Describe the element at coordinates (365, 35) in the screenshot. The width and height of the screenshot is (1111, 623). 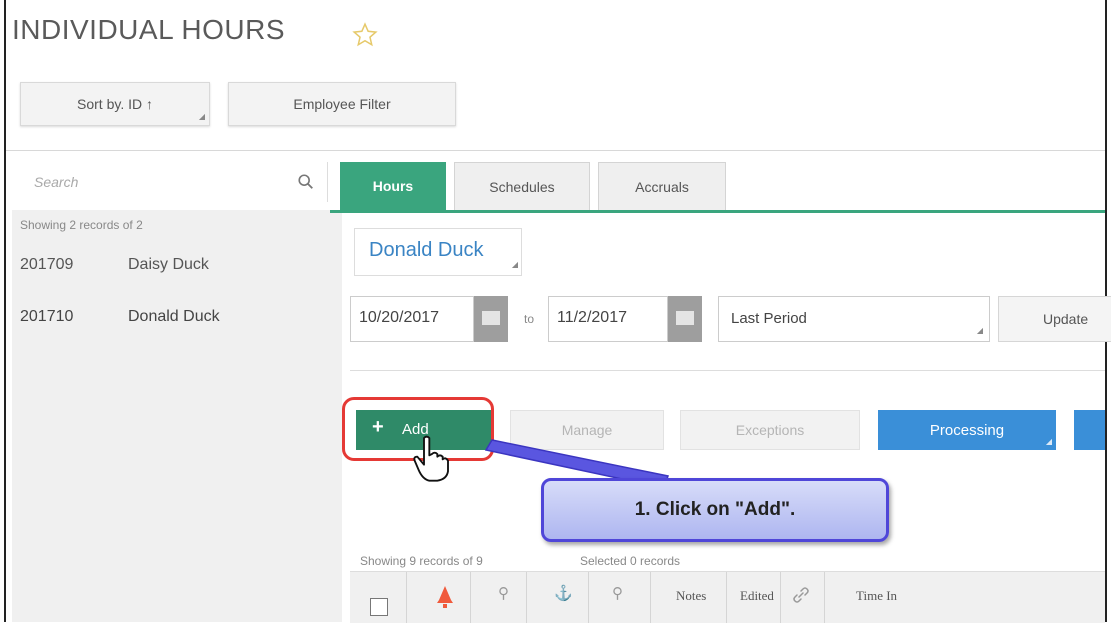
I see `favorite-star-icon` at that location.